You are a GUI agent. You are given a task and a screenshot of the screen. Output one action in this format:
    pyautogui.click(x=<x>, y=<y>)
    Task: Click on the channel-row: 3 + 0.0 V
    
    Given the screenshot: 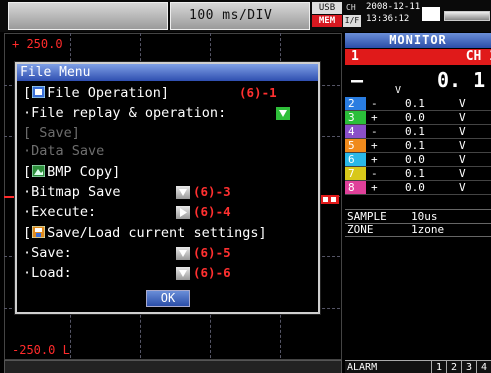 What is the action you would take?
    pyautogui.click(x=418, y=118)
    